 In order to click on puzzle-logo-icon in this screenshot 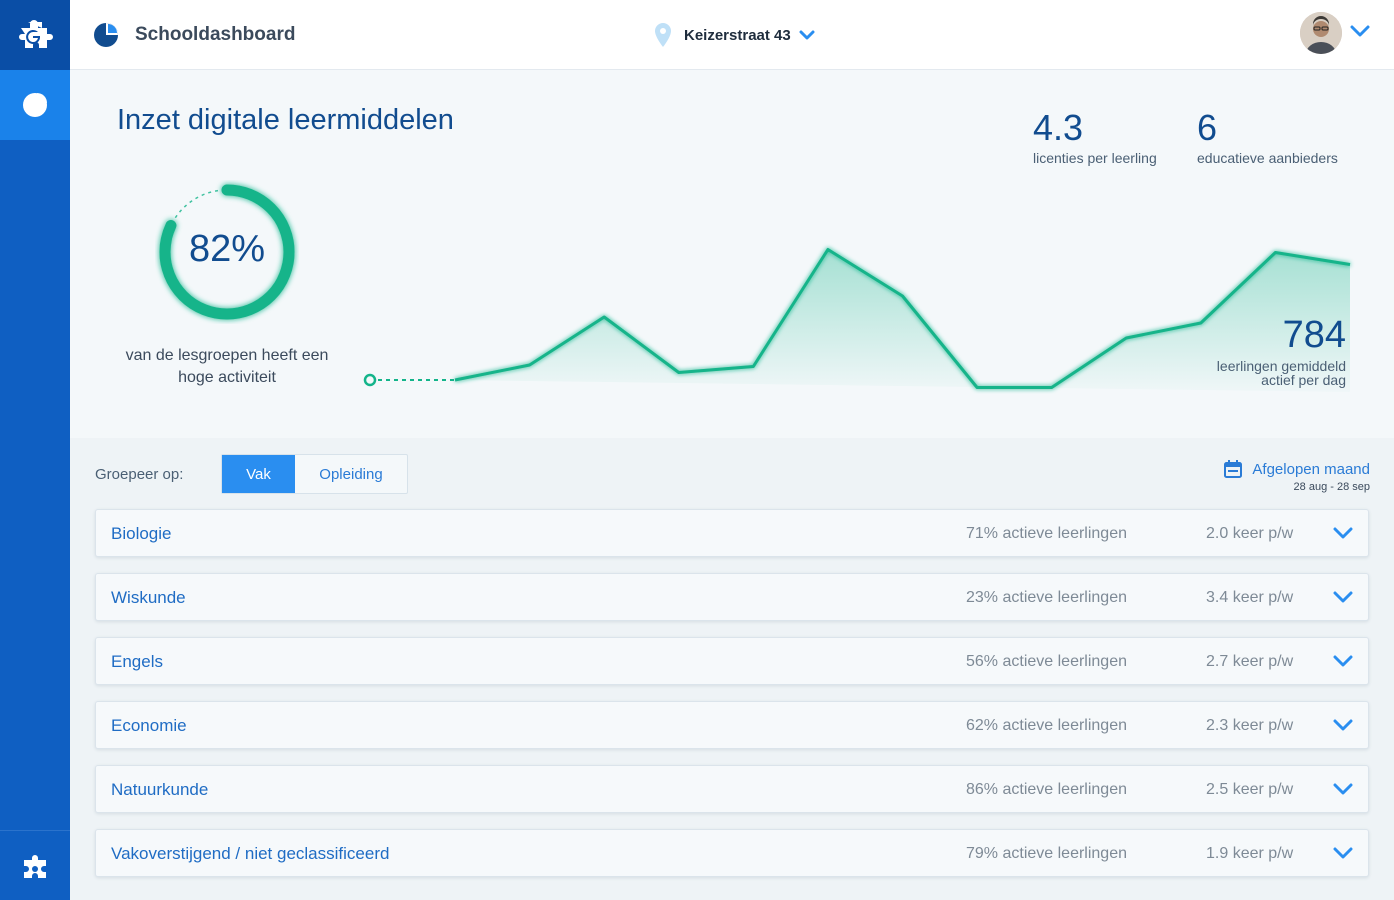, I will do `click(36, 34)`.